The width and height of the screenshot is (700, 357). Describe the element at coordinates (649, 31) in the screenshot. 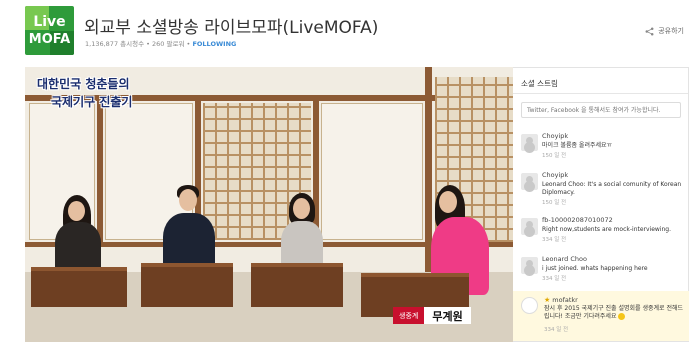

I see `share-icon` at that location.